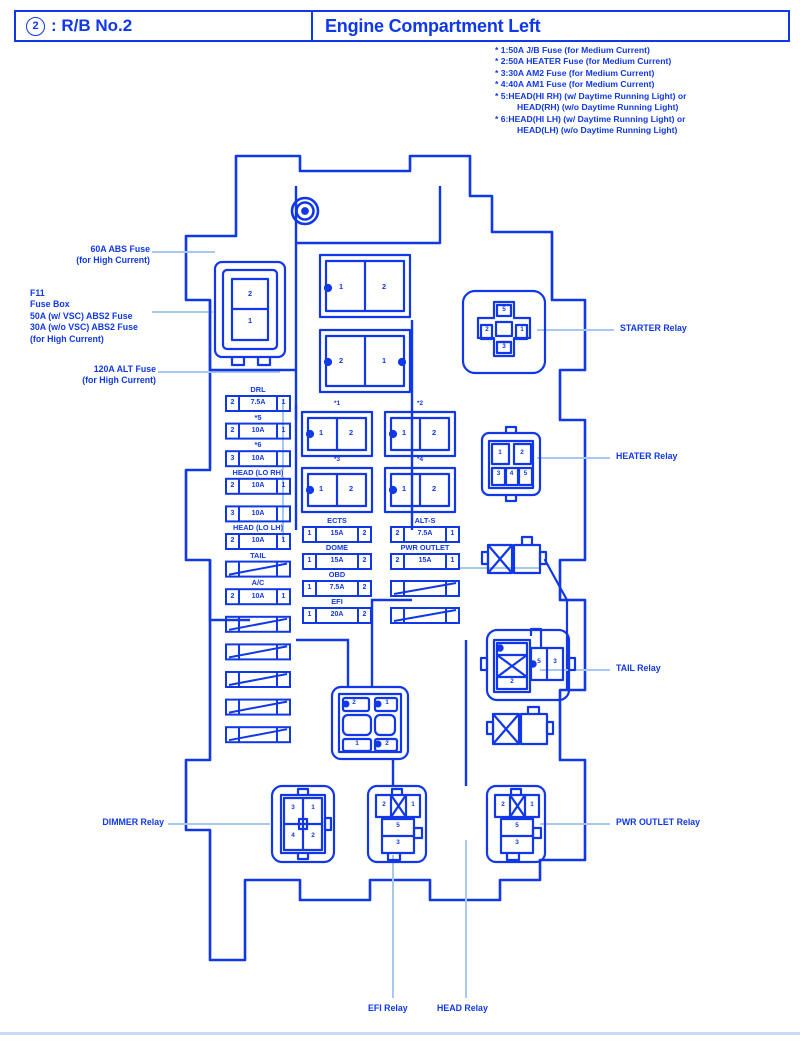 The width and height of the screenshot is (800, 1041). What do you see at coordinates (487, 329) in the screenshot?
I see `starter-term-2: 2` at bounding box center [487, 329].